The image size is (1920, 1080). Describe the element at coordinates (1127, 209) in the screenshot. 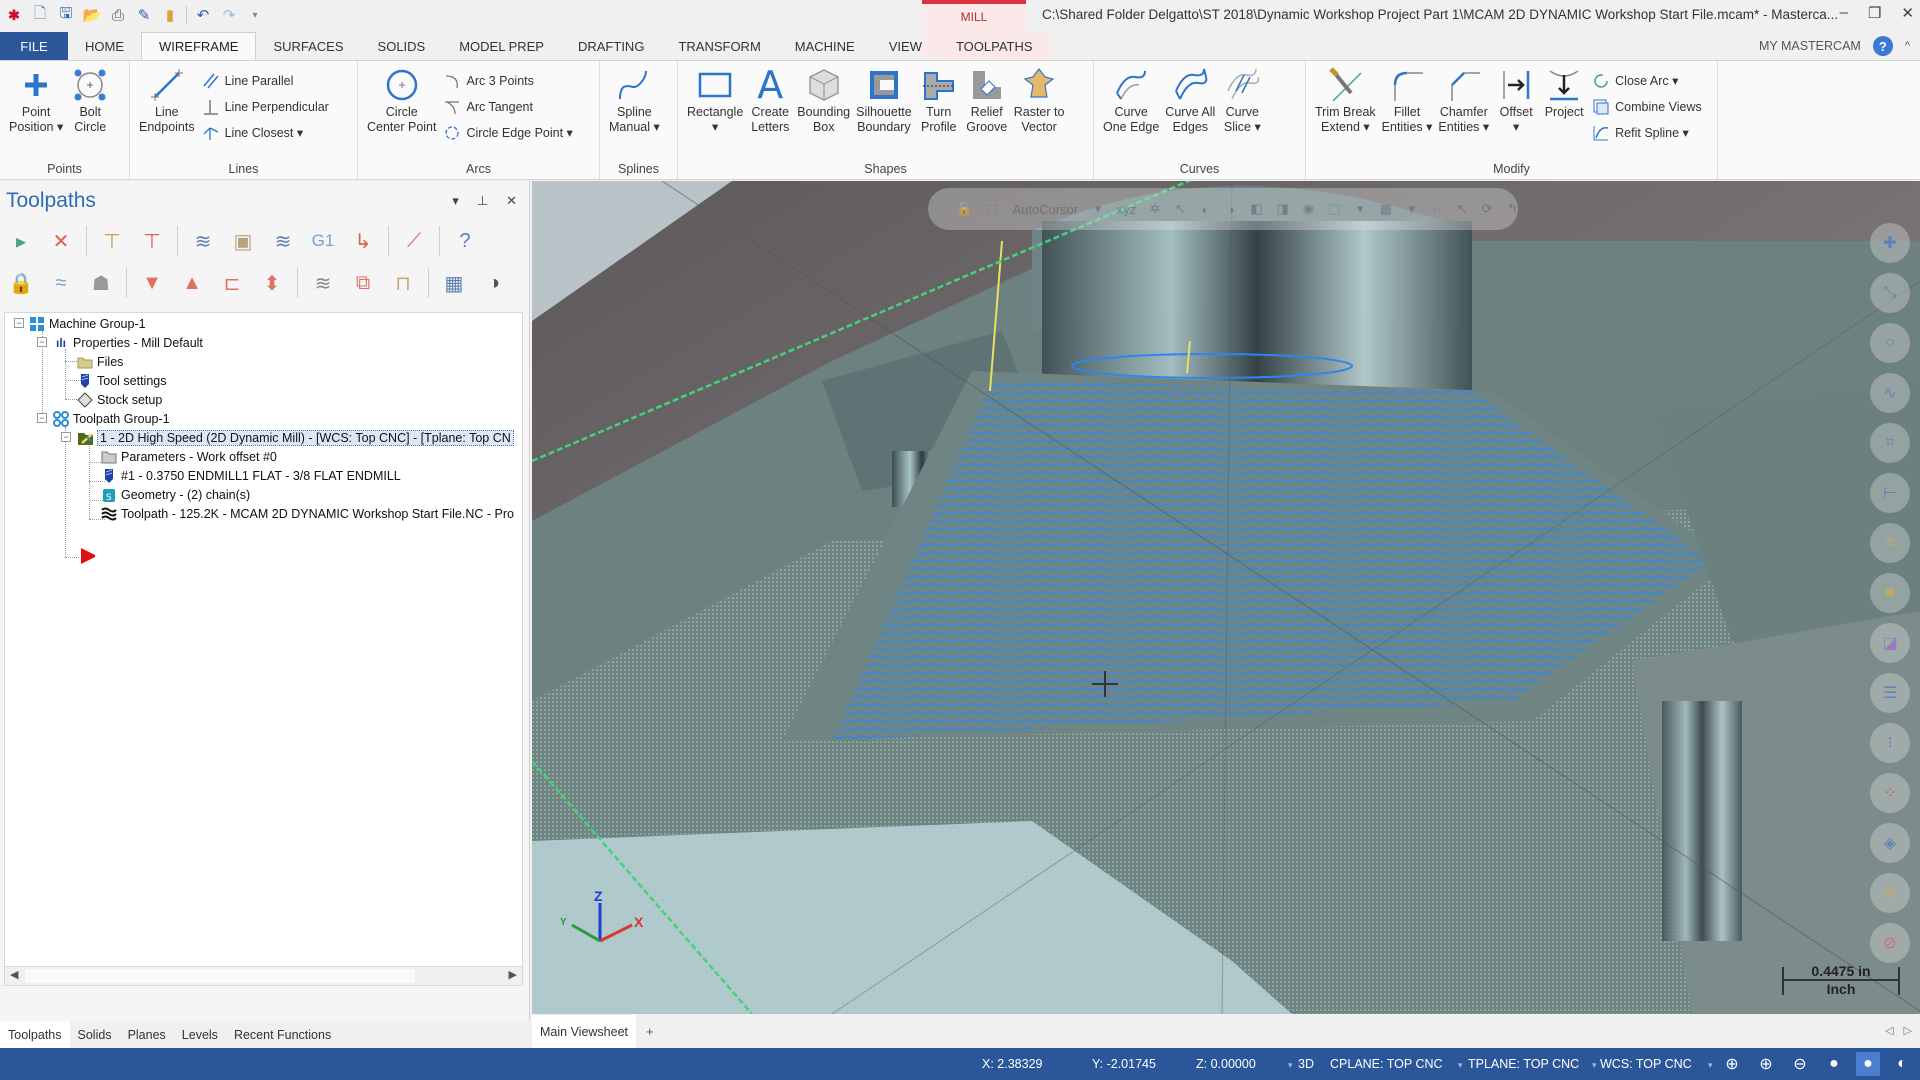

I see `xyz-icon: xyz` at that location.